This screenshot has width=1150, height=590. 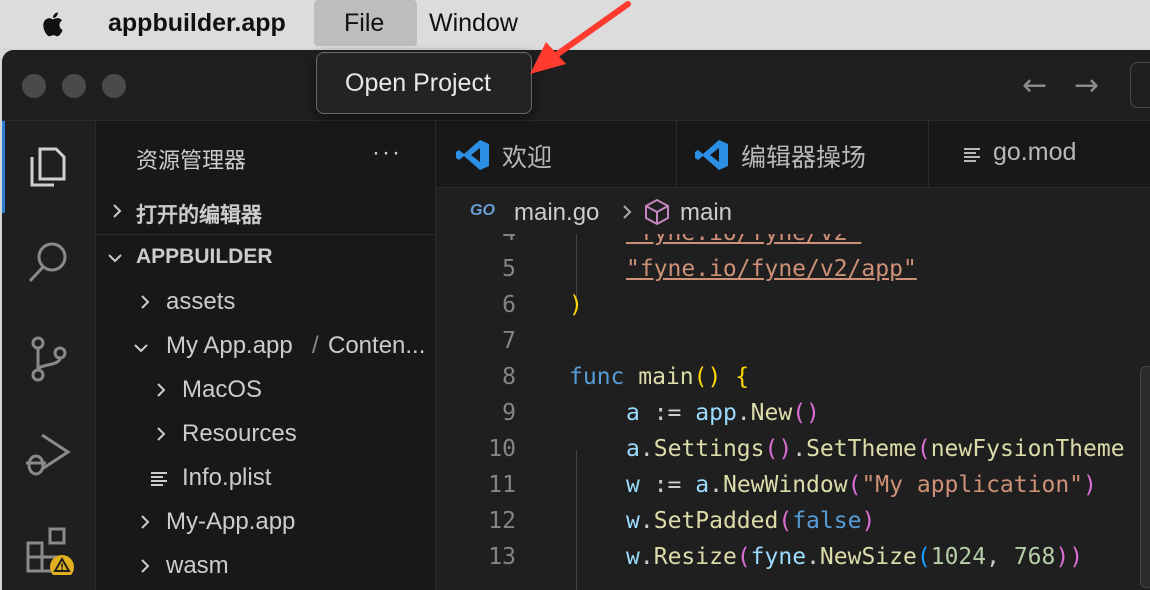 What do you see at coordinates (34, 86) in the screenshot?
I see `close-window-button` at bounding box center [34, 86].